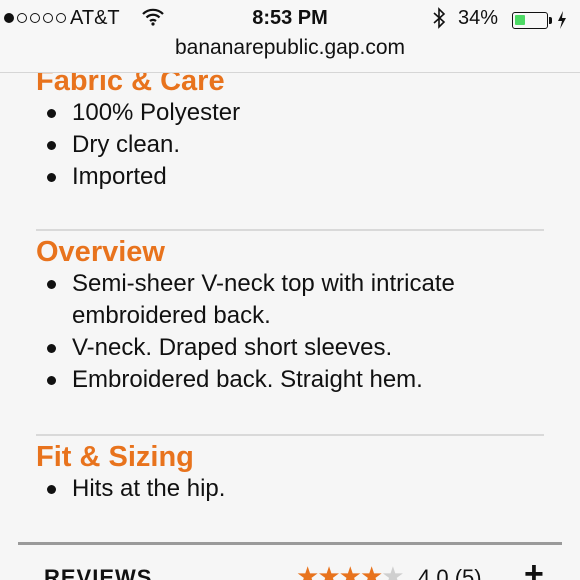 This screenshot has height=580, width=580. I want to click on fit-sizing-title: Fit & Sizing, so click(115, 457).